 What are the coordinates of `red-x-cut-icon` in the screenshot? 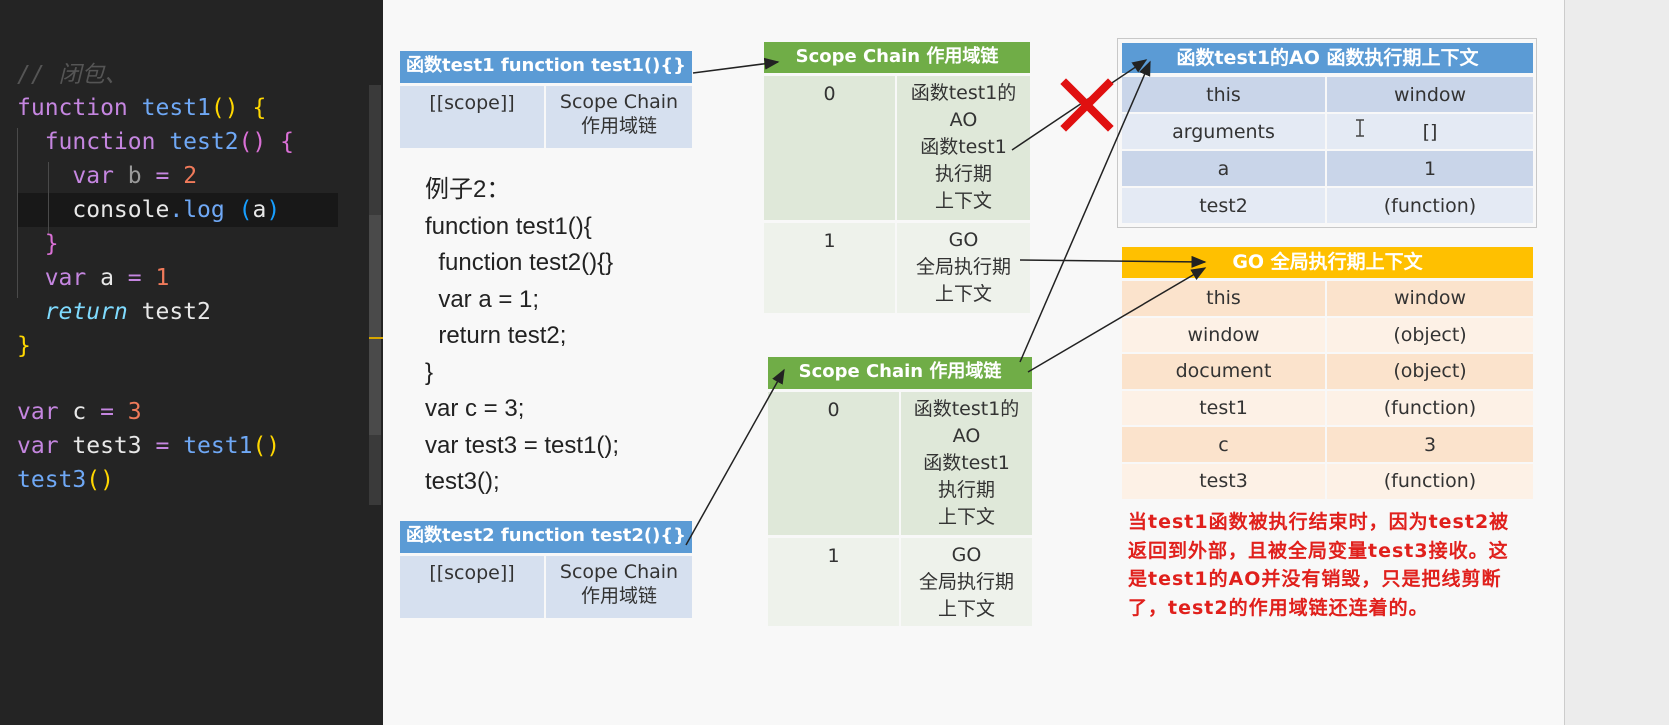 It's located at (1087, 105).